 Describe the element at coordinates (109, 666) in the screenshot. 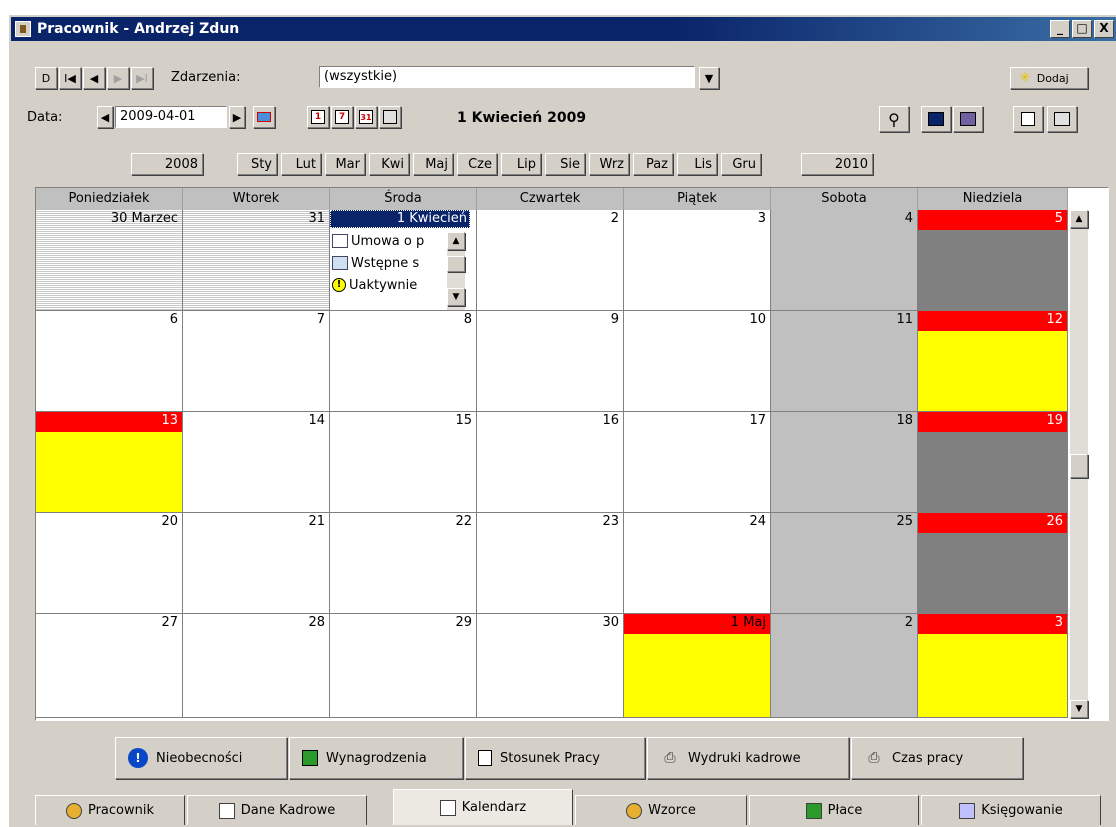

I see `day-cell: 27` at that location.